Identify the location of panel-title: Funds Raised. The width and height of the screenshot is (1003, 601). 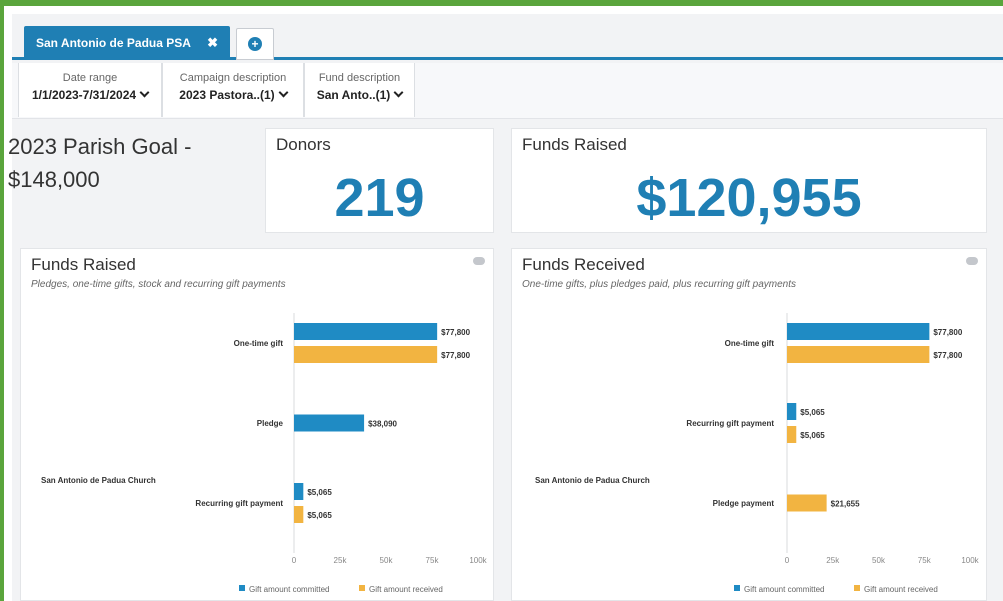
(83, 264).